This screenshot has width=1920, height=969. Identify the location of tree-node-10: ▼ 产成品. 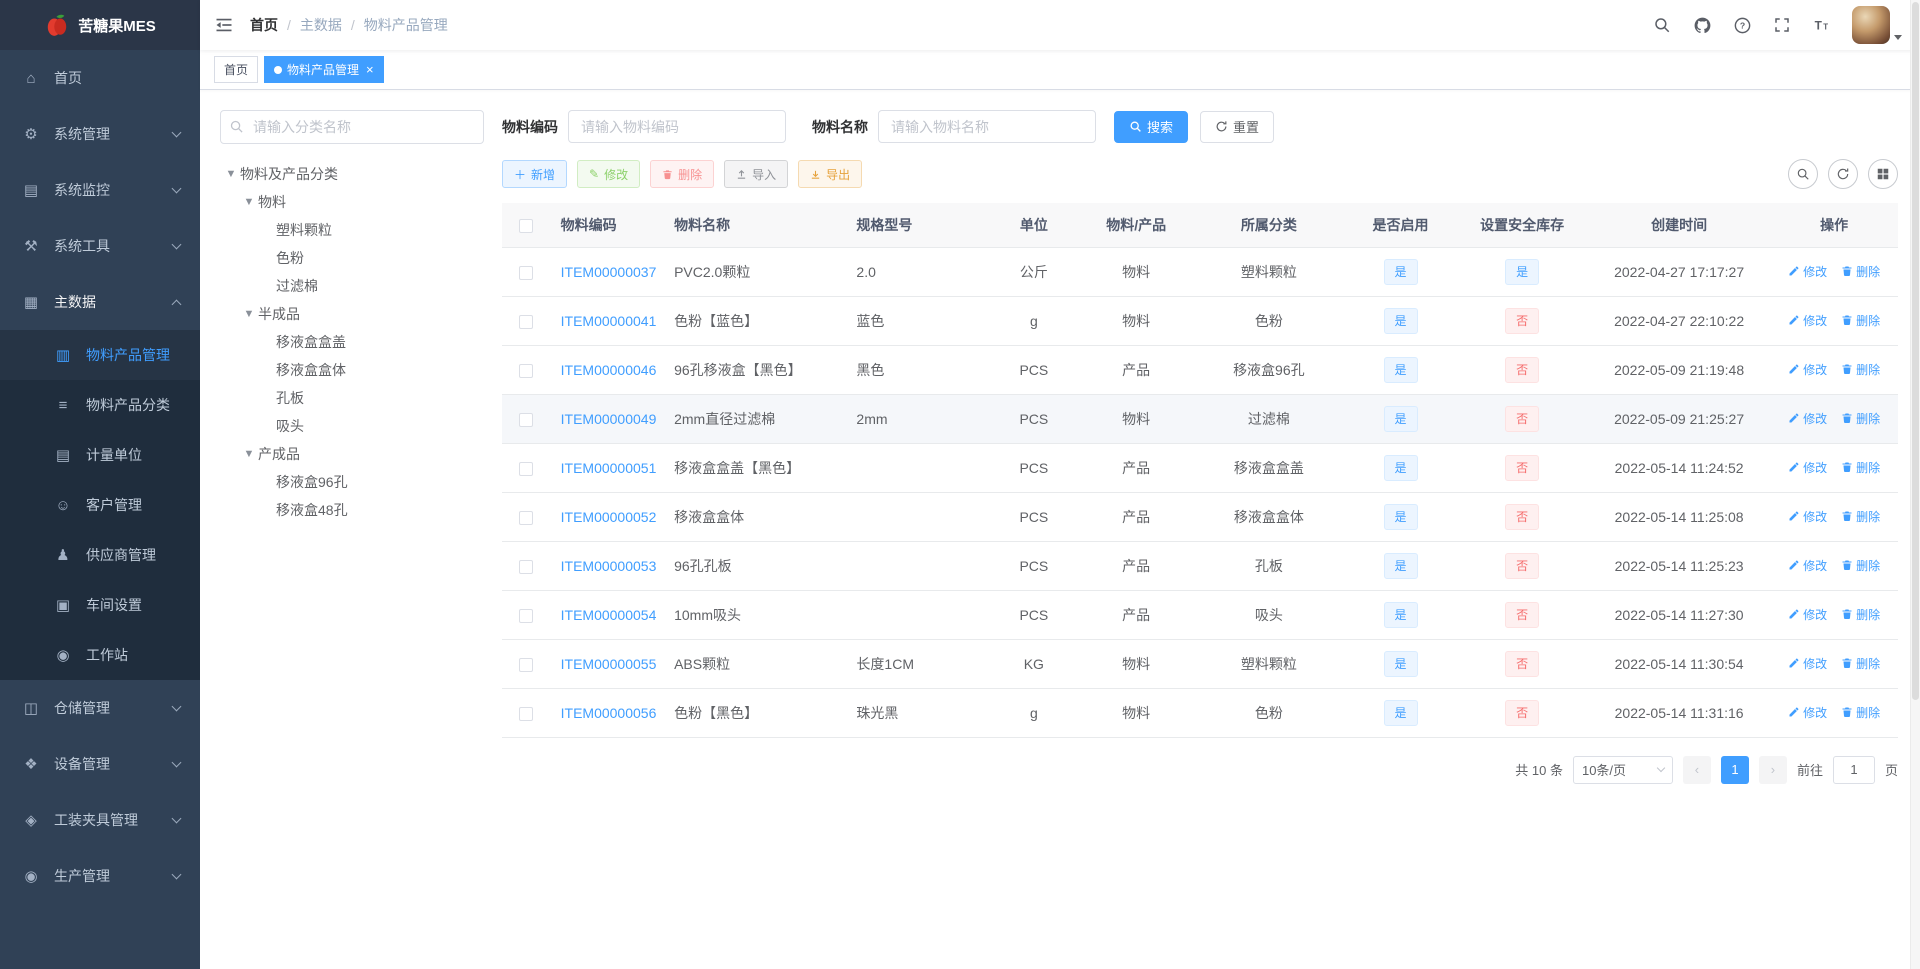
(352, 454).